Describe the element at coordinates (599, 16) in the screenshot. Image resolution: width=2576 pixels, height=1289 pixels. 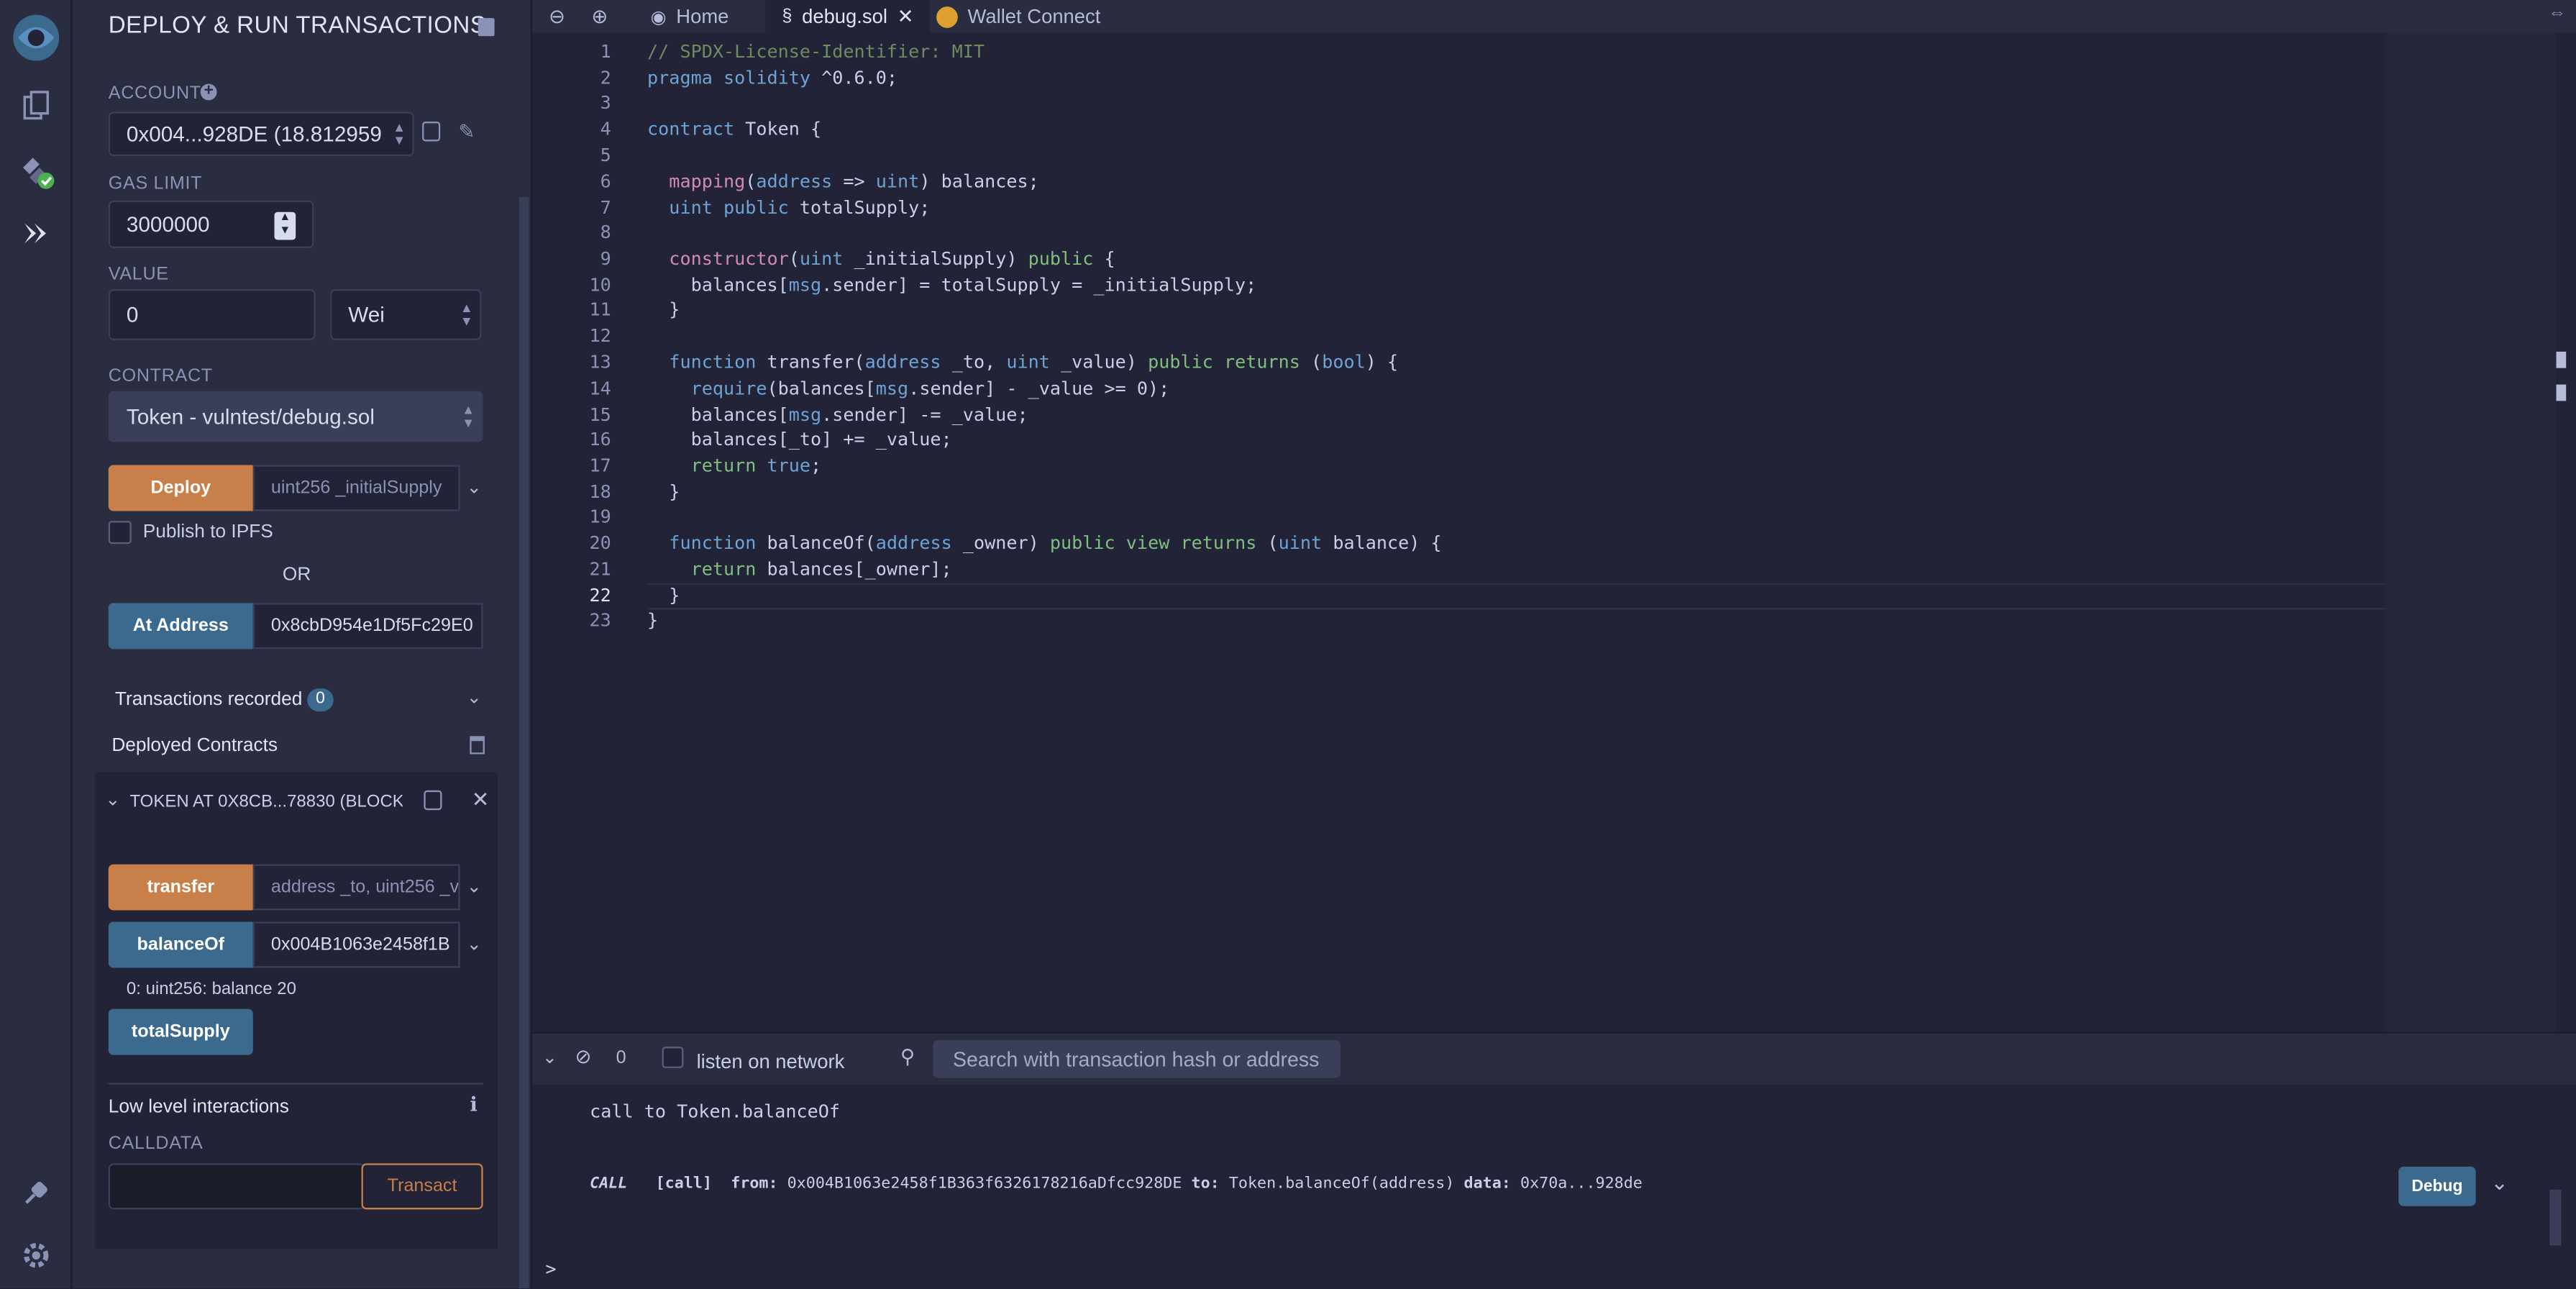
I see `zoom-in-icon: ⊕` at that location.